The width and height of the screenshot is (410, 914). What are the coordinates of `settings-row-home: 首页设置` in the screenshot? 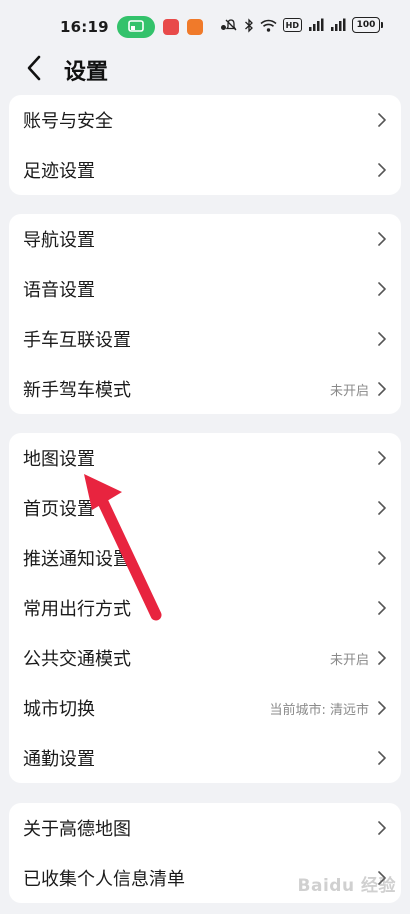 It's located at (205, 508).